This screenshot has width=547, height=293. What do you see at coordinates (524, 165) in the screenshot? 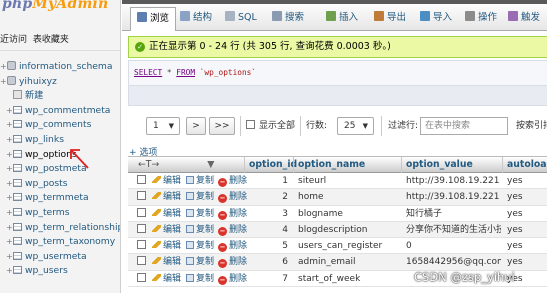
I see `column-header-autoload: autoload` at bounding box center [524, 165].